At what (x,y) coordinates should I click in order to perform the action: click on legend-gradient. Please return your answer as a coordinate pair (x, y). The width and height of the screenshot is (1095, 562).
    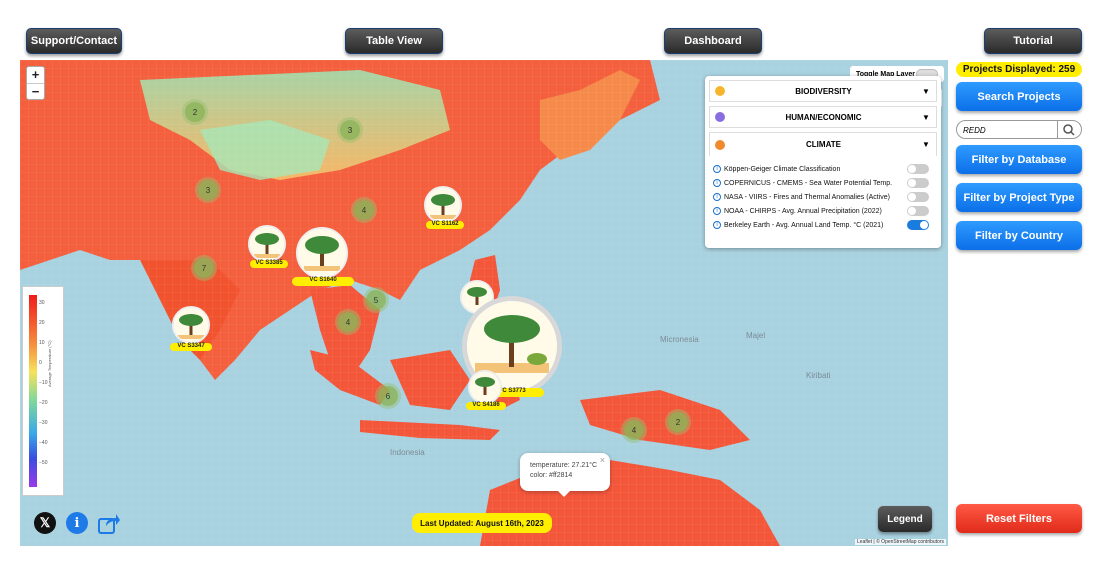
    Looking at the image, I should click on (33, 391).